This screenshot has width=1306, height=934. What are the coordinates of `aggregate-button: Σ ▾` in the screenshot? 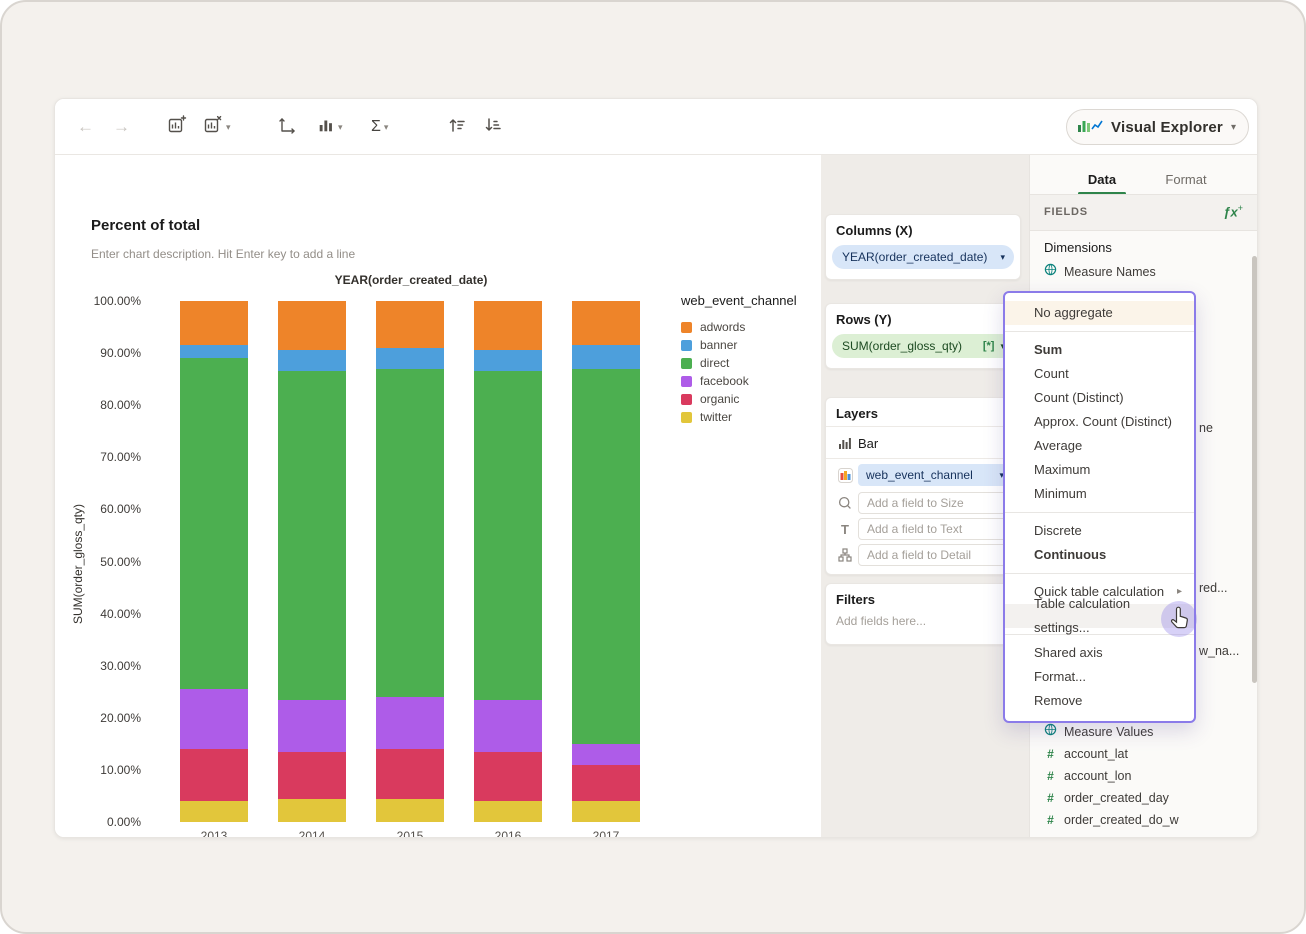 It's located at (379, 127).